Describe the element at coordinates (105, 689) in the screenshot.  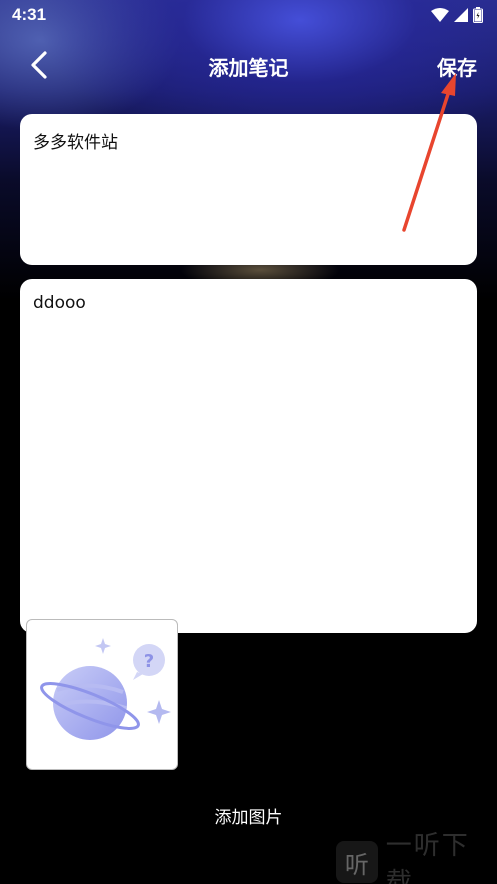
I see `planet-placeholder-icon: ?` at that location.